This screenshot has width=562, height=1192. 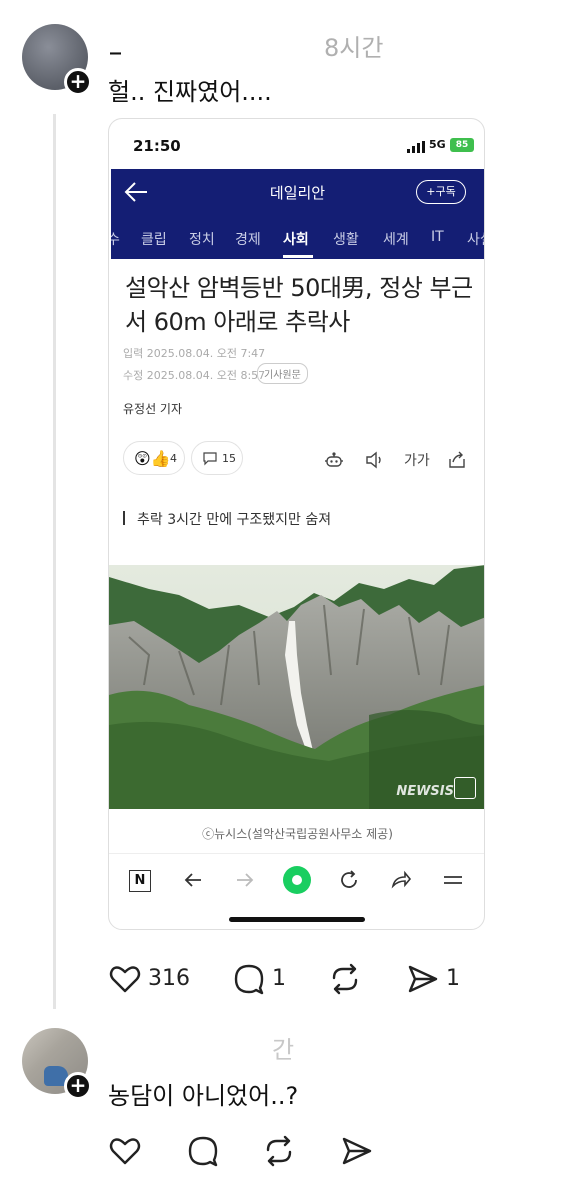 What do you see at coordinates (282, 373) in the screenshot?
I see `original-article-button: 기사원문` at bounding box center [282, 373].